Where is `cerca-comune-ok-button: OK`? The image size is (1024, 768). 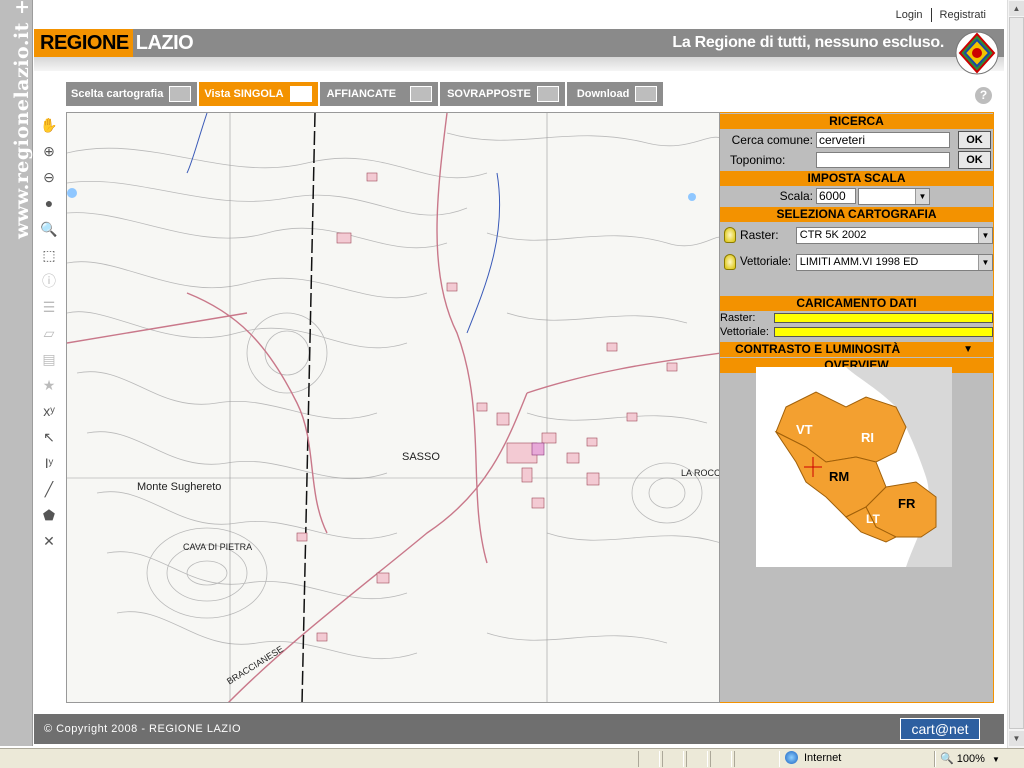 cerca-comune-ok-button: OK is located at coordinates (974, 140).